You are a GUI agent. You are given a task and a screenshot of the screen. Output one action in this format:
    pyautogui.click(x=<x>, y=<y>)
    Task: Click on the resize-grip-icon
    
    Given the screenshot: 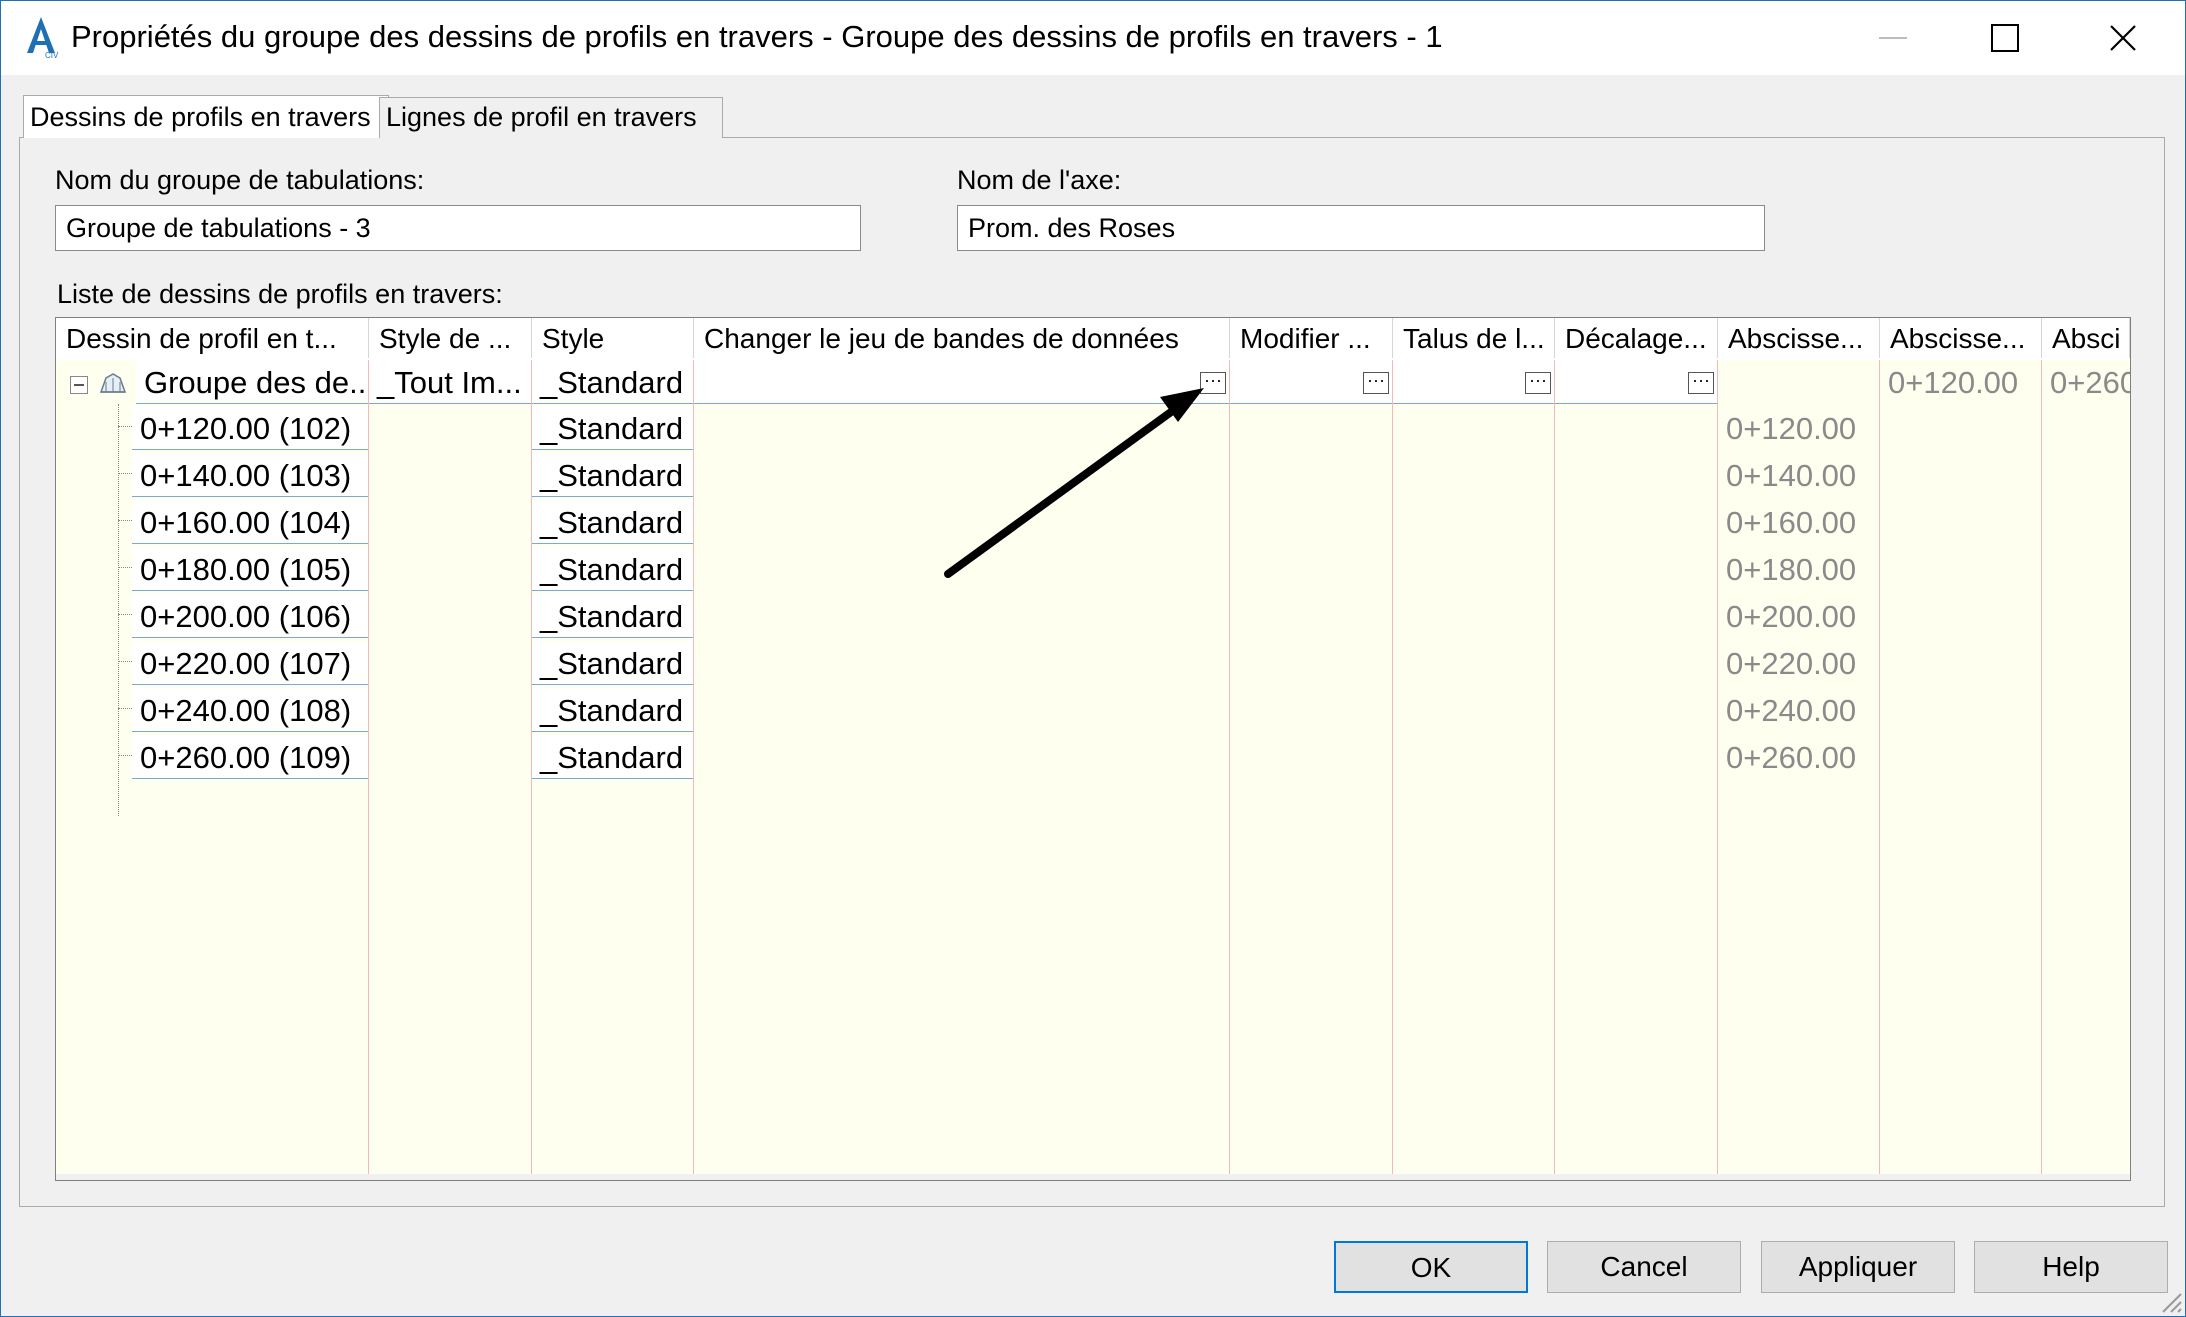 What is the action you would take?
    pyautogui.click(x=2169, y=1300)
    